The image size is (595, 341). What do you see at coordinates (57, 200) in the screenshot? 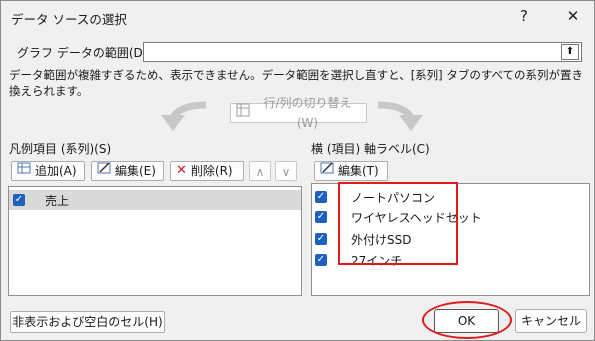
I see `series-item-label: 売上` at bounding box center [57, 200].